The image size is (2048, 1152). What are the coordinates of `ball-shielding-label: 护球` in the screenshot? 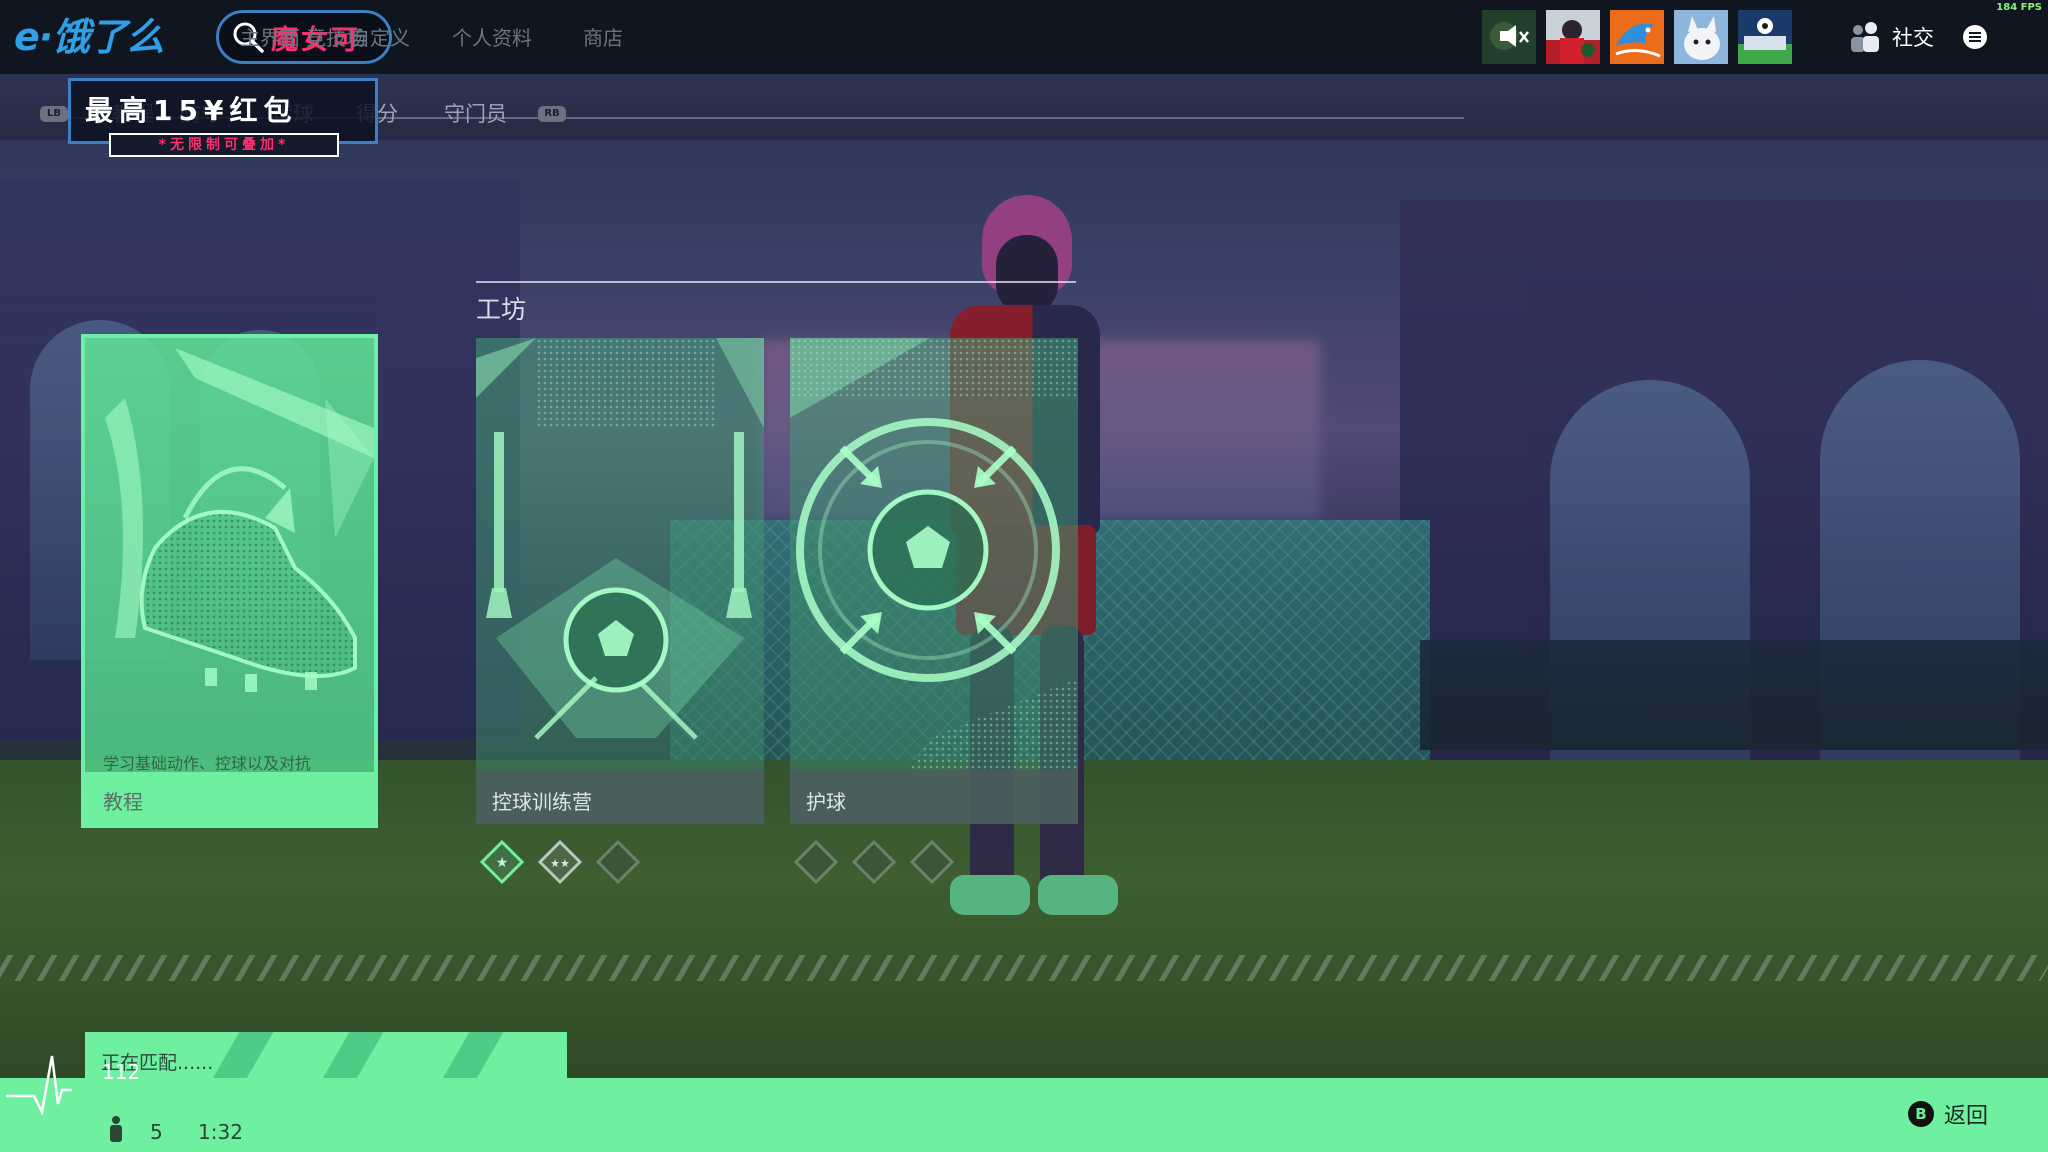 It's located at (826, 802).